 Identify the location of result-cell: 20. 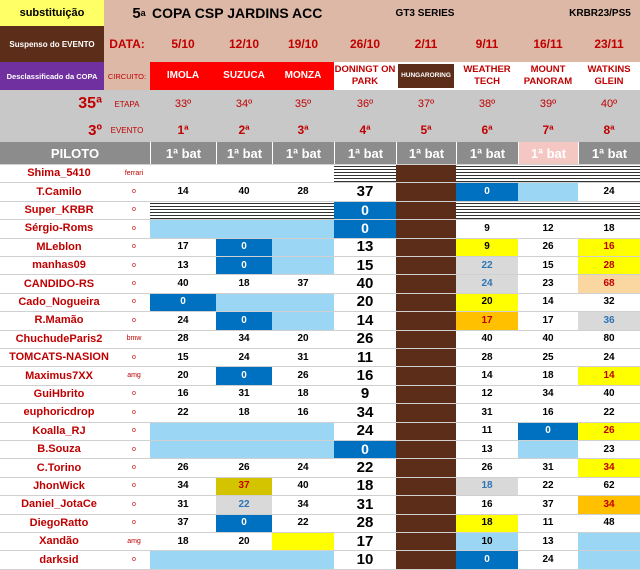
(487, 302).